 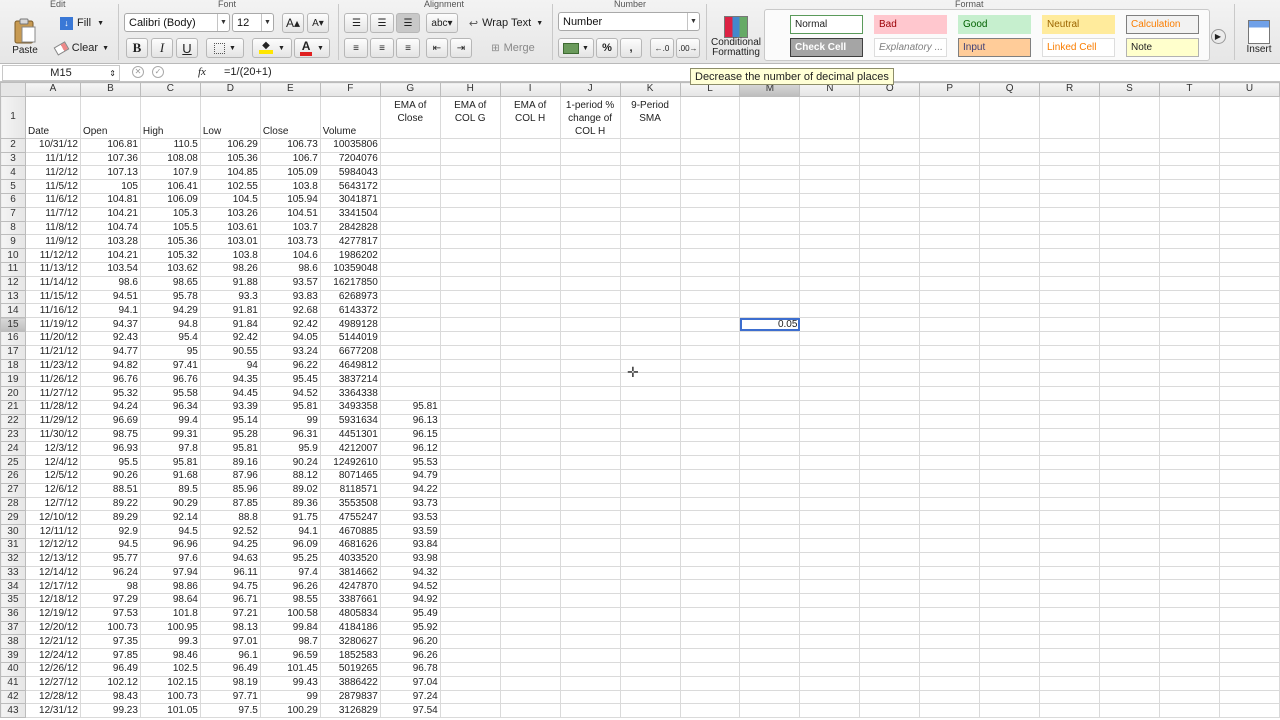 I want to click on column-header-a: A, so click(x=52, y=89).